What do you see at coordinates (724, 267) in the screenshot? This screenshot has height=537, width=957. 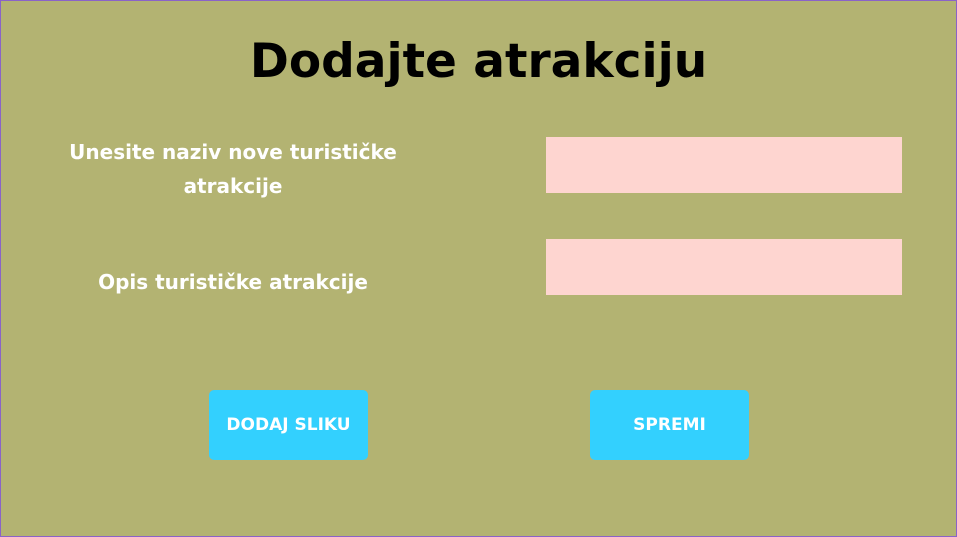 I see `attraction-description-input` at bounding box center [724, 267].